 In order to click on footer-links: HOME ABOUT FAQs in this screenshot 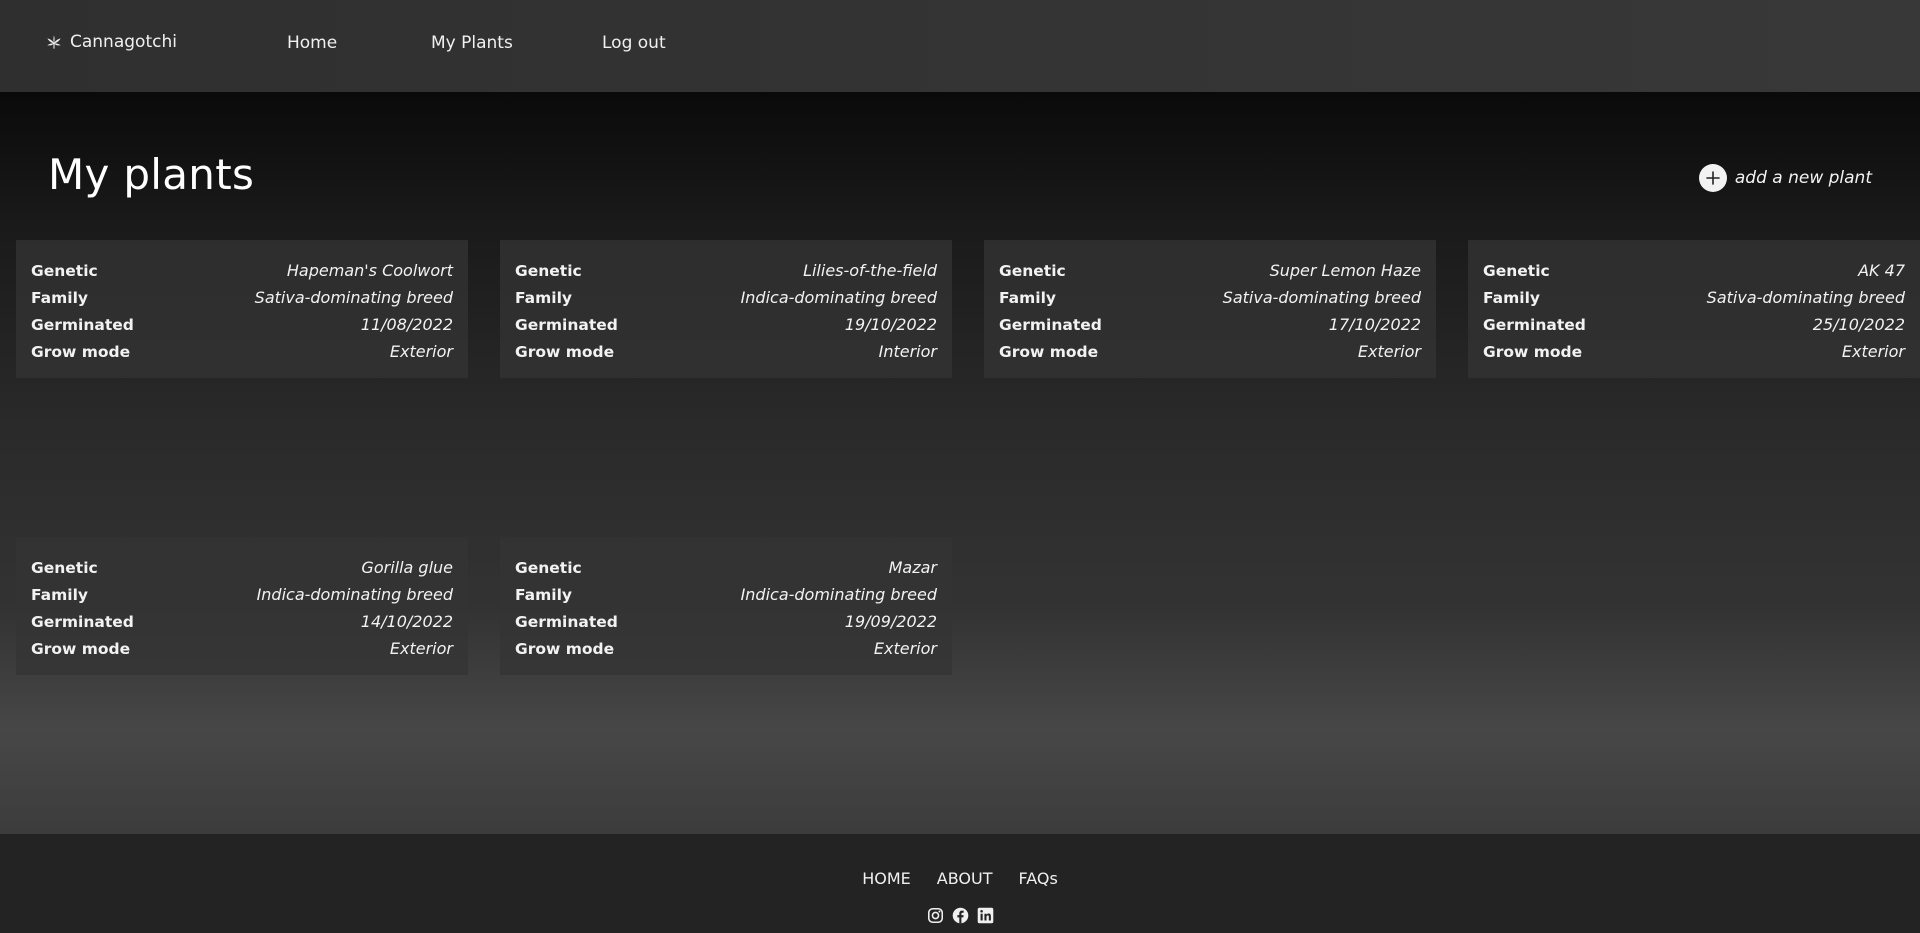, I will do `click(960, 878)`.